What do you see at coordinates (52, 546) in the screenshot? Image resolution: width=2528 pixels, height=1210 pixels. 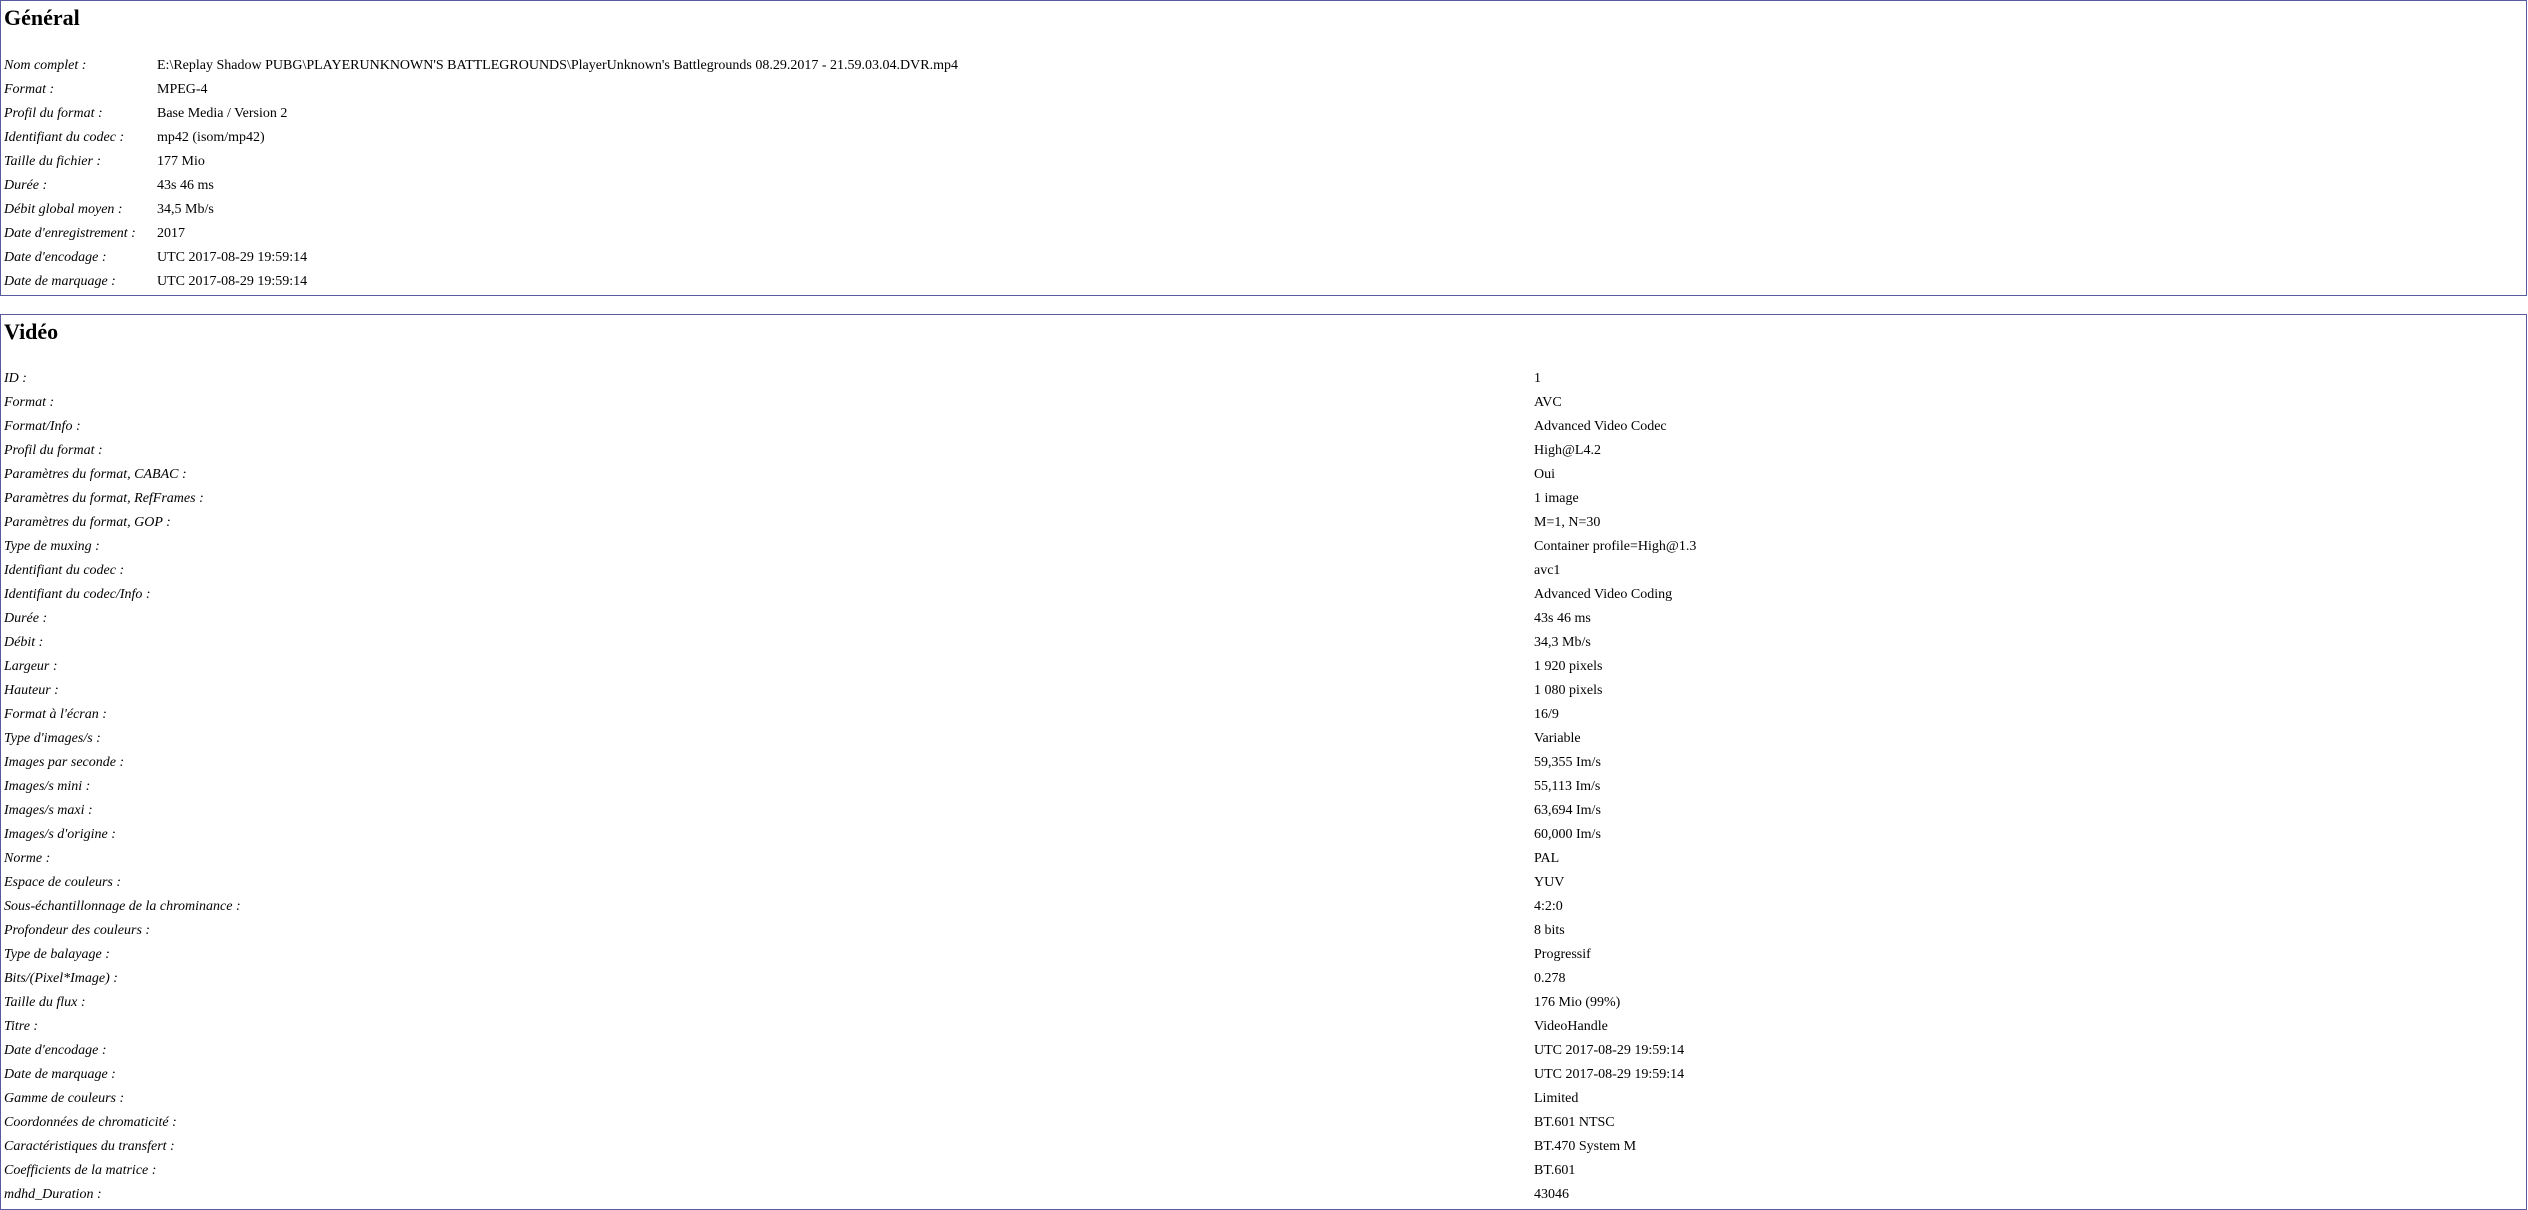 I see `field-label: Type de muxing :` at bounding box center [52, 546].